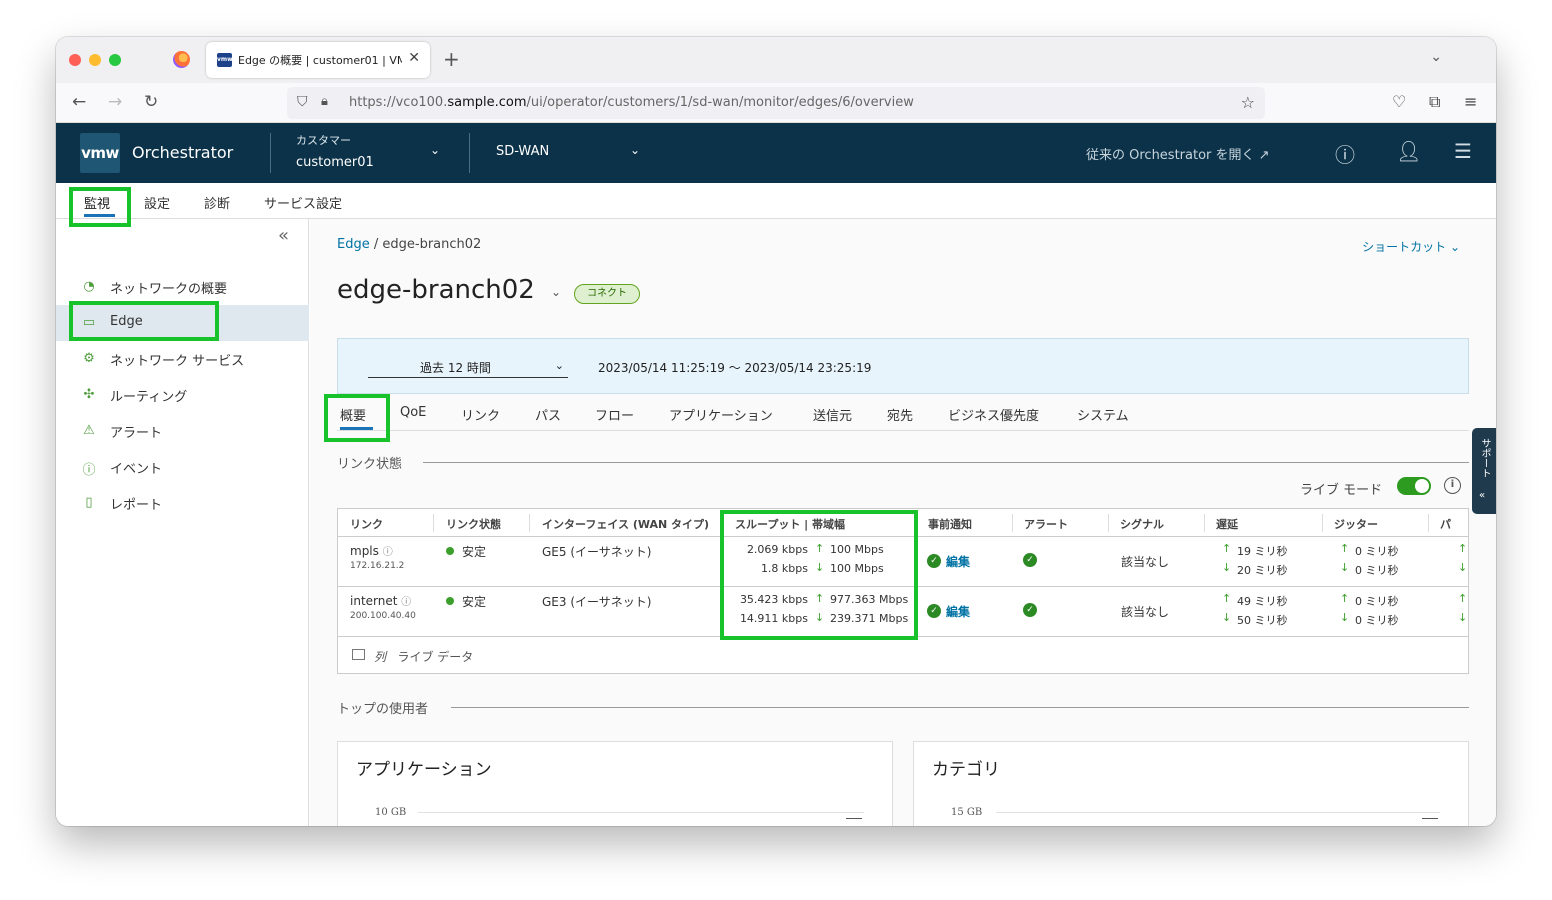 The width and height of the screenshot is (1552, 900). What do you see at coordinates (1191, 783) in the screenshot?
I see `categories-card: カテゴリ 15 GB` at bounding box center [1191, 783].